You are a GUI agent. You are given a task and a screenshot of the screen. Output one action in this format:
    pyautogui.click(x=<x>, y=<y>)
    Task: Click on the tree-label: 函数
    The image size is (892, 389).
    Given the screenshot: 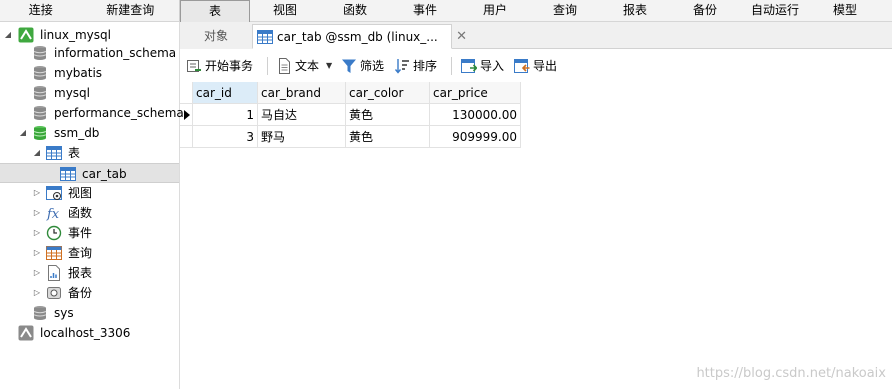 What is the action you would take?
    pyautogui.click(x=80, y=213)
    